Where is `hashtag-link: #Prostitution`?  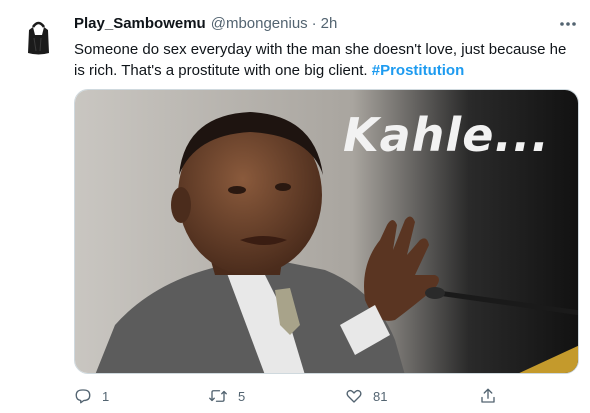 hashtag-link: #Prostitution is located at coordinates (418, 70).